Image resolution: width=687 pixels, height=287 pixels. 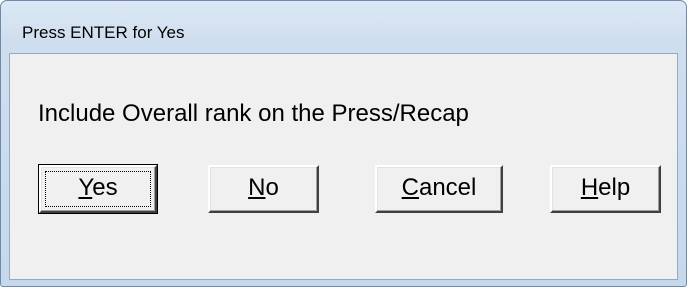 I want to click on help-mnemonic: H, so click(x=589, y=187).